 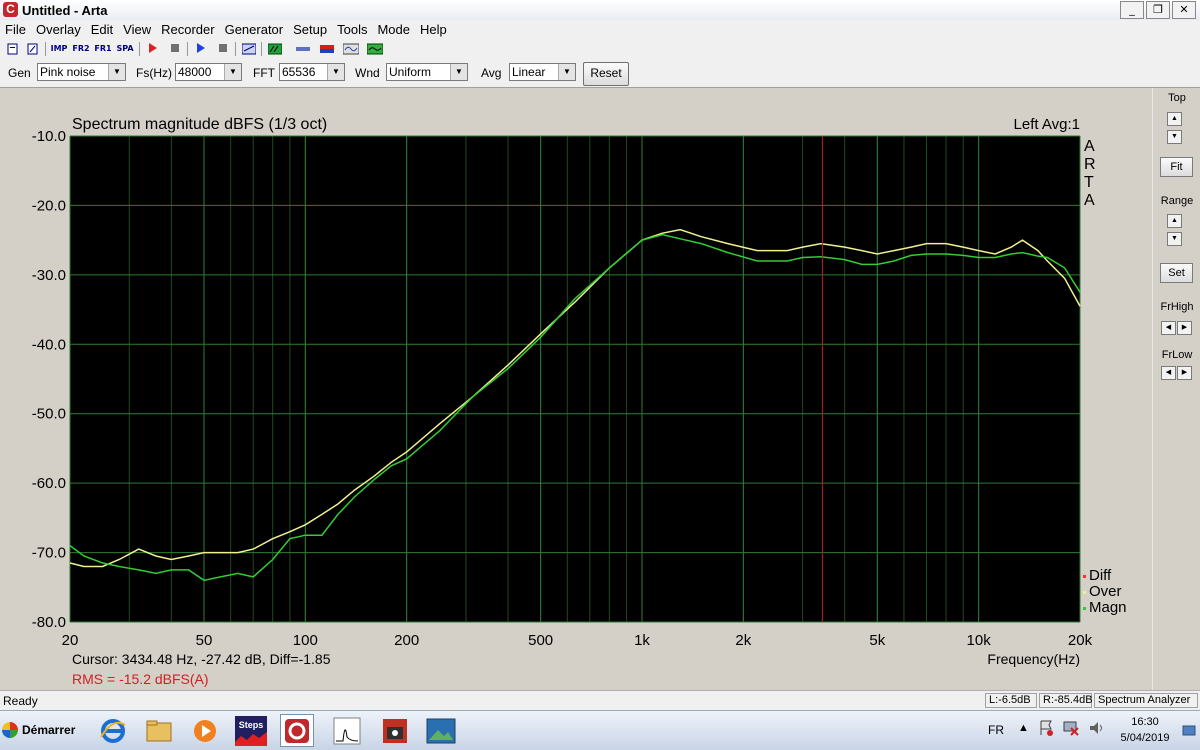 I want to click on fs-value: 48000, so click(x=195, y=72).